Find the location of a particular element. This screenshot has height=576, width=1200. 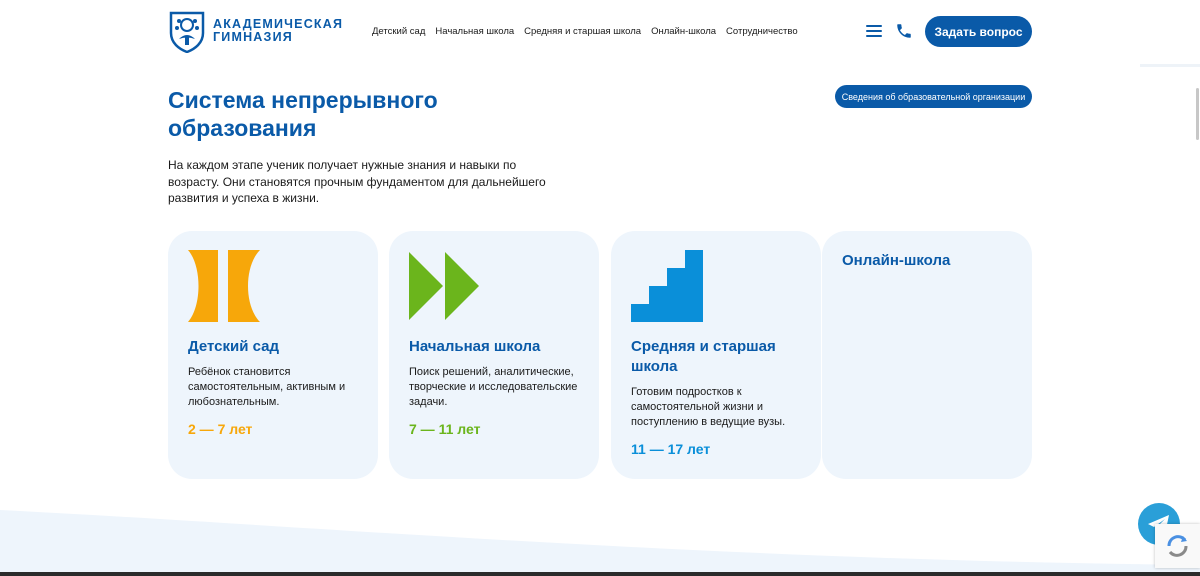

card-title: Начальная школа is located at coordinates (475, 346).